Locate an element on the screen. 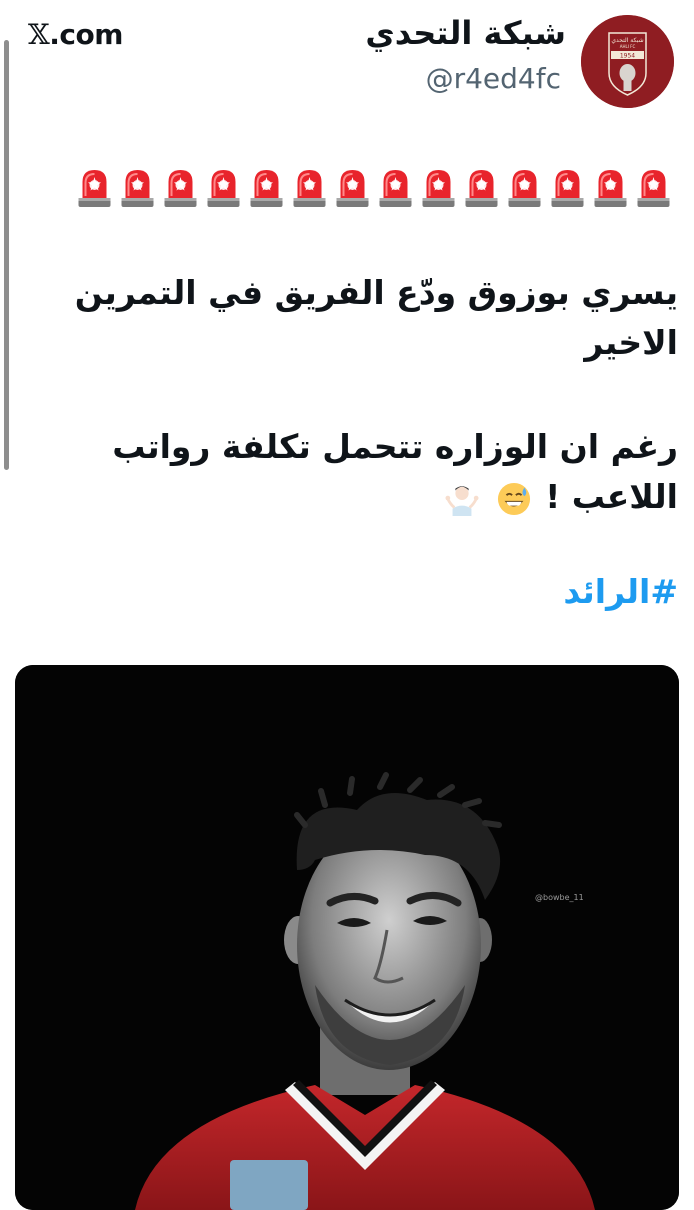 The image size is (694, 1210). author-display-name: شبكة التحدي is located at coordinates (465, 33).